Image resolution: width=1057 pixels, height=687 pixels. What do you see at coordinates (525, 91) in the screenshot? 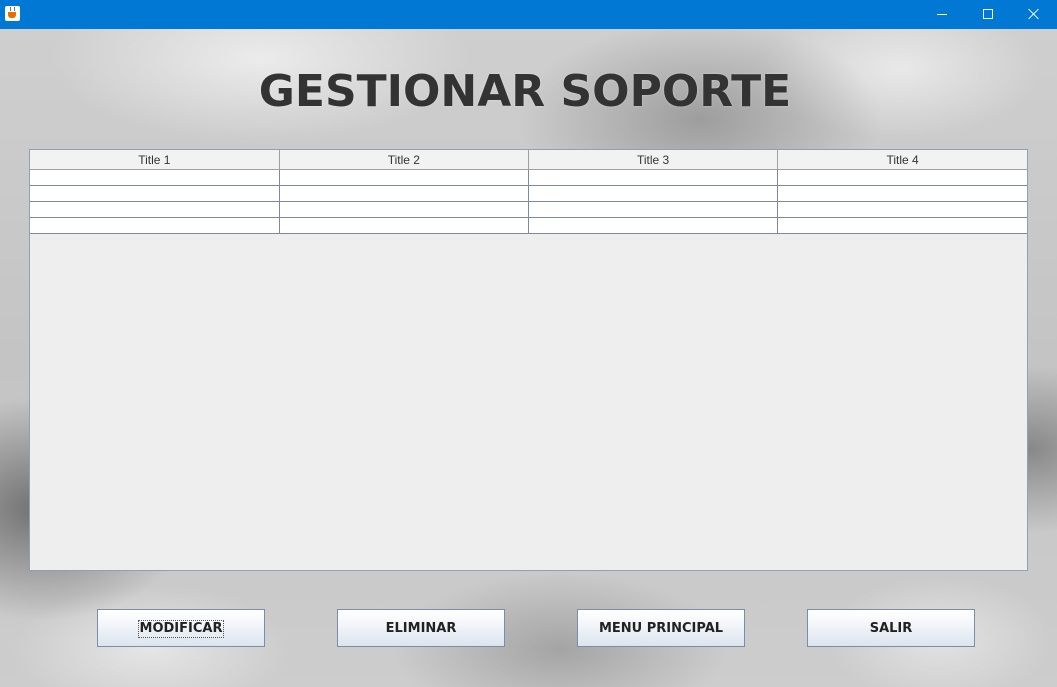
I see `page-title: GESTIONAR SOPORTE` at bounding box center [525, 91].